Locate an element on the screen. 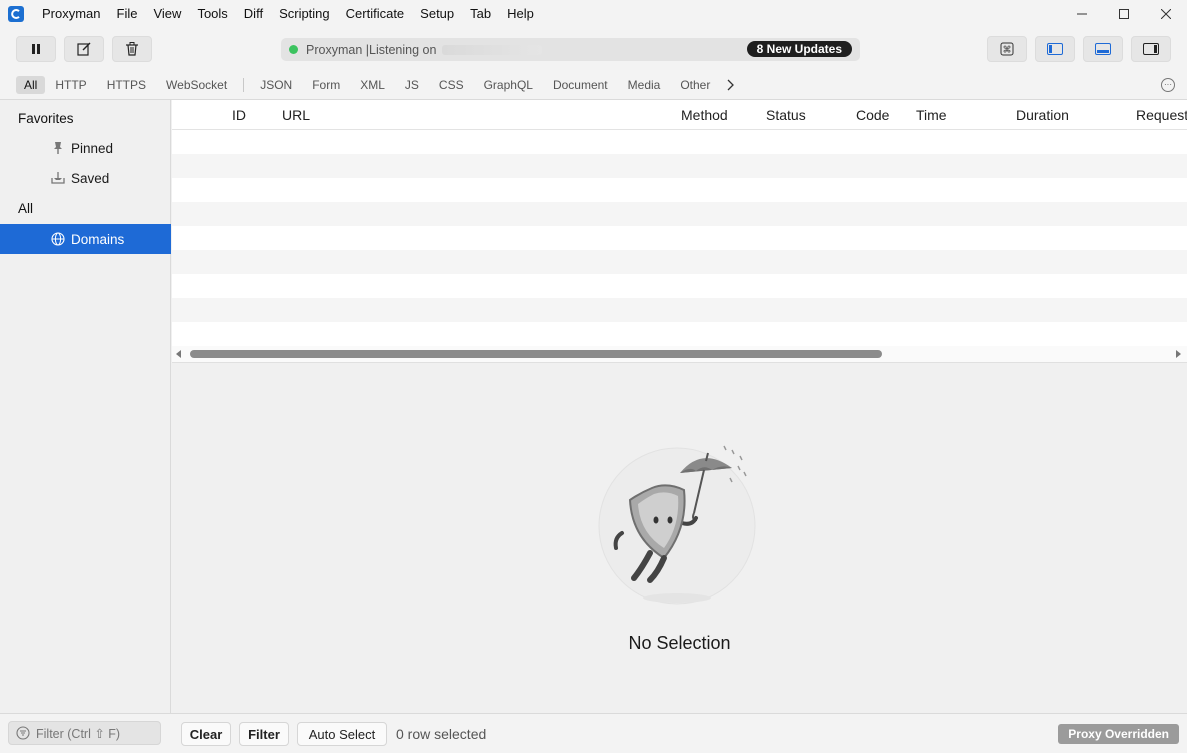  trash-icon is located at coordinates (132, 49).